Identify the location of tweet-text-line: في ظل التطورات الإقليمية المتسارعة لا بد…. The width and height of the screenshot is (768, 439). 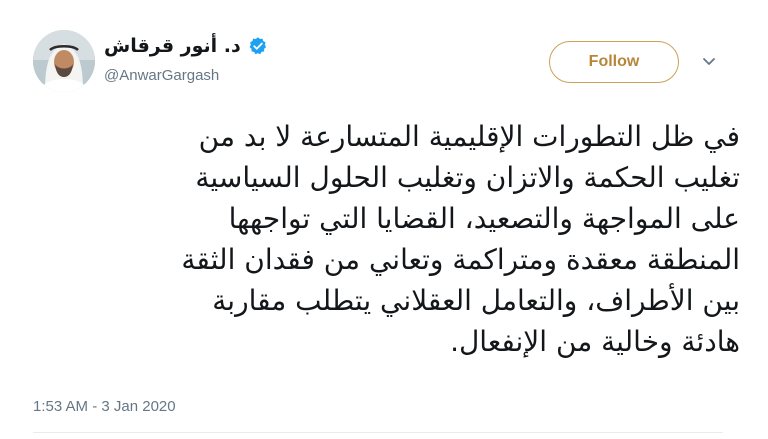
(469, 136).